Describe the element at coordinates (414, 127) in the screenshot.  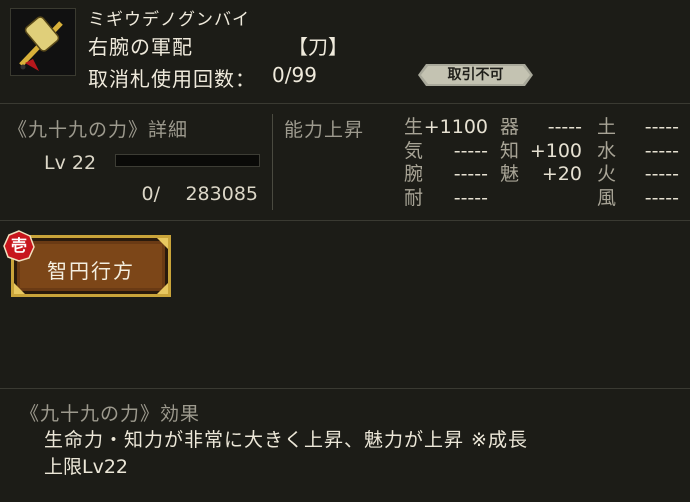
I see `stat-key: 生` at that location.